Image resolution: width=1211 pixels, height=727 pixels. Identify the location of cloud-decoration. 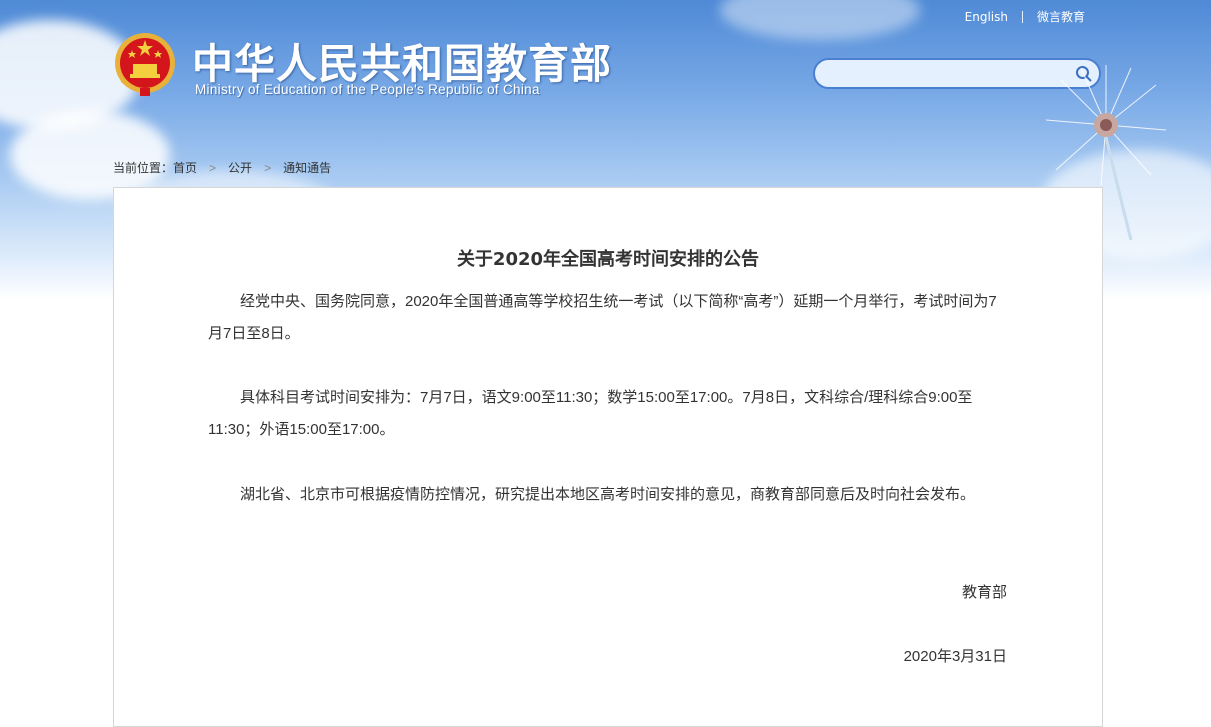
(820, 20).